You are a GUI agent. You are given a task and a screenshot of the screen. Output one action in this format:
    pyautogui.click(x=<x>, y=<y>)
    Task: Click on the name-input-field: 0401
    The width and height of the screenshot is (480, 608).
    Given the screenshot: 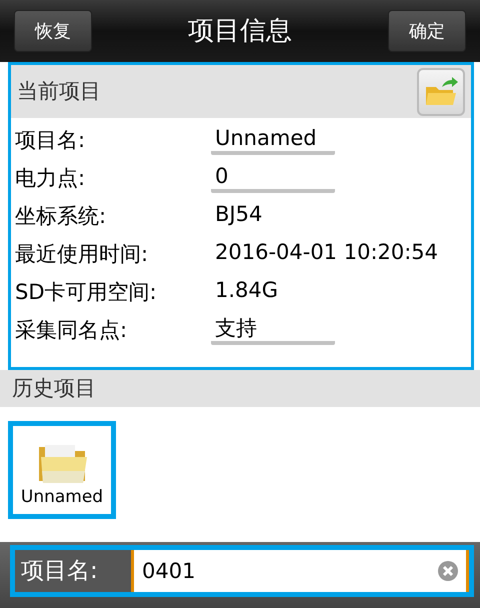 What is the action you would take?
    pyautogui.click(x=300, y=571)
    